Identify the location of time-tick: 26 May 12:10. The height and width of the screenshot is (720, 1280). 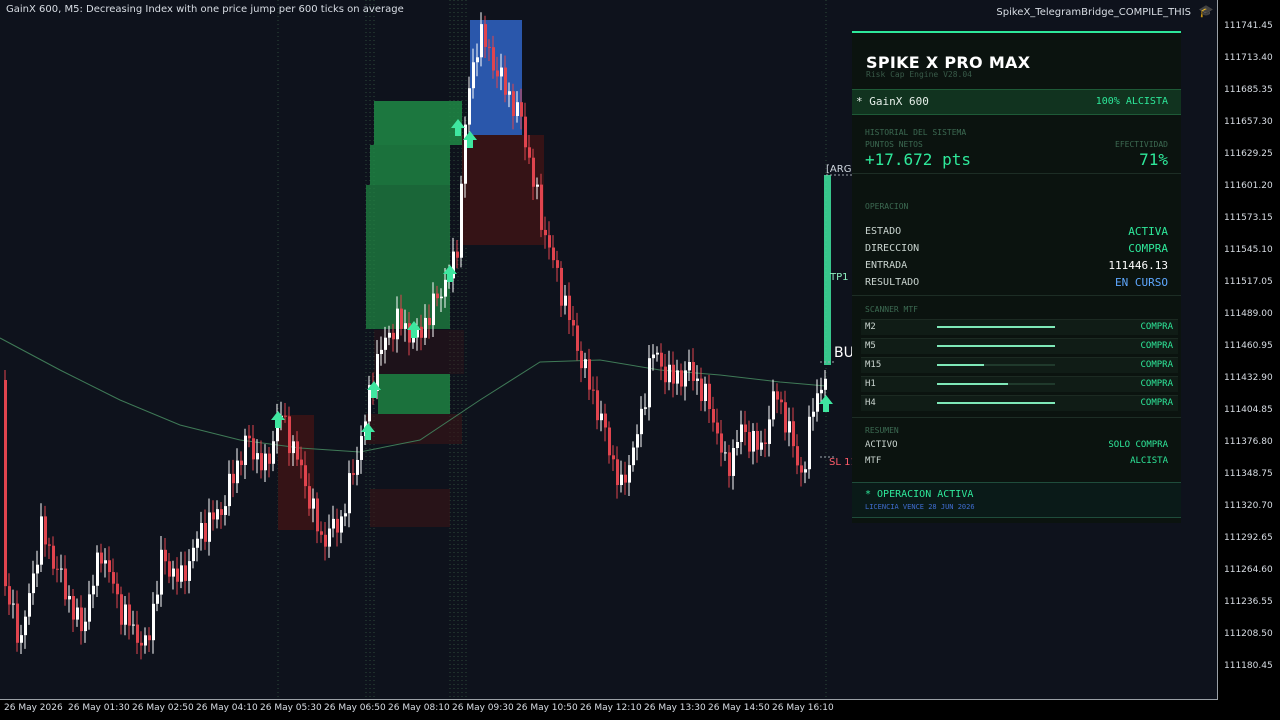
(611, 708).